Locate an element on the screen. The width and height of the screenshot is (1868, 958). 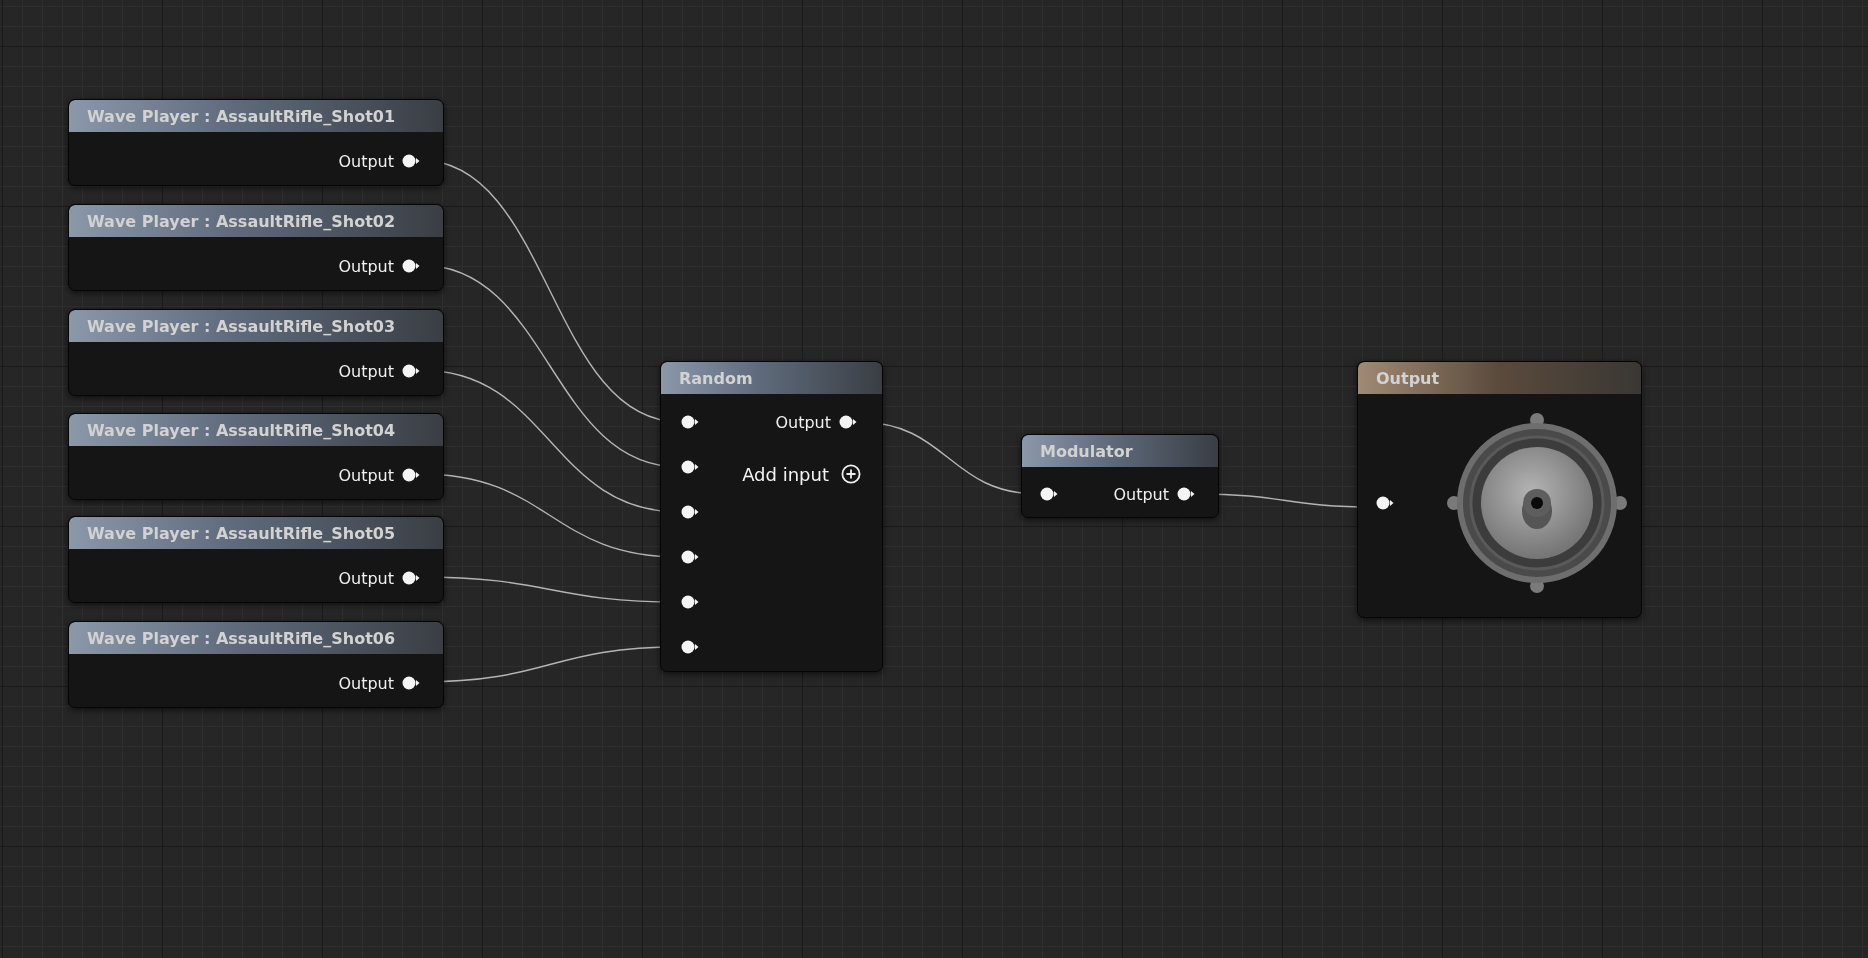
node-title: Wave Player : AssaultRifle_Shot01 is located at coordinates (256, 116).